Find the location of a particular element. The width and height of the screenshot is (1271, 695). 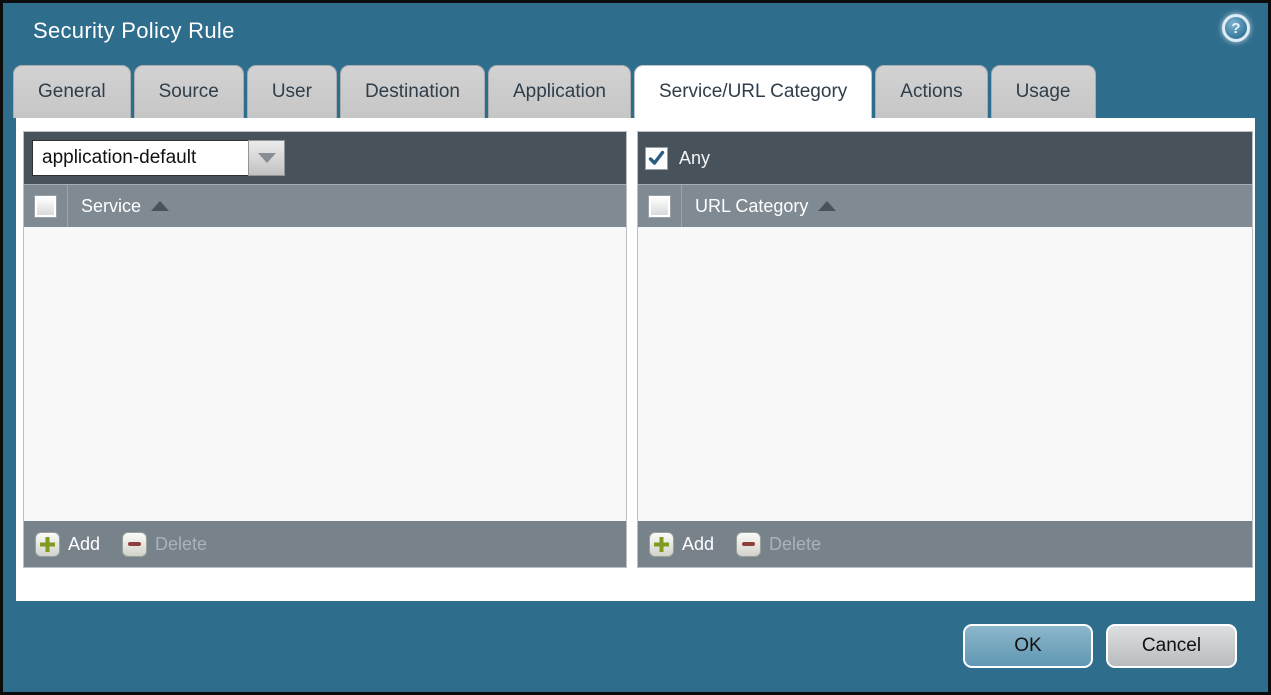

tab-source: Source is located at coordinates (188, 91).